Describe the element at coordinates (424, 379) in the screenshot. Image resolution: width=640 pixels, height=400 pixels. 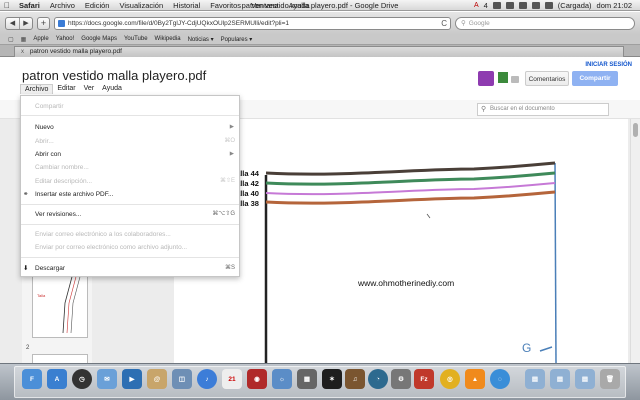
I see `filezilla-icon: Fz` at that location.